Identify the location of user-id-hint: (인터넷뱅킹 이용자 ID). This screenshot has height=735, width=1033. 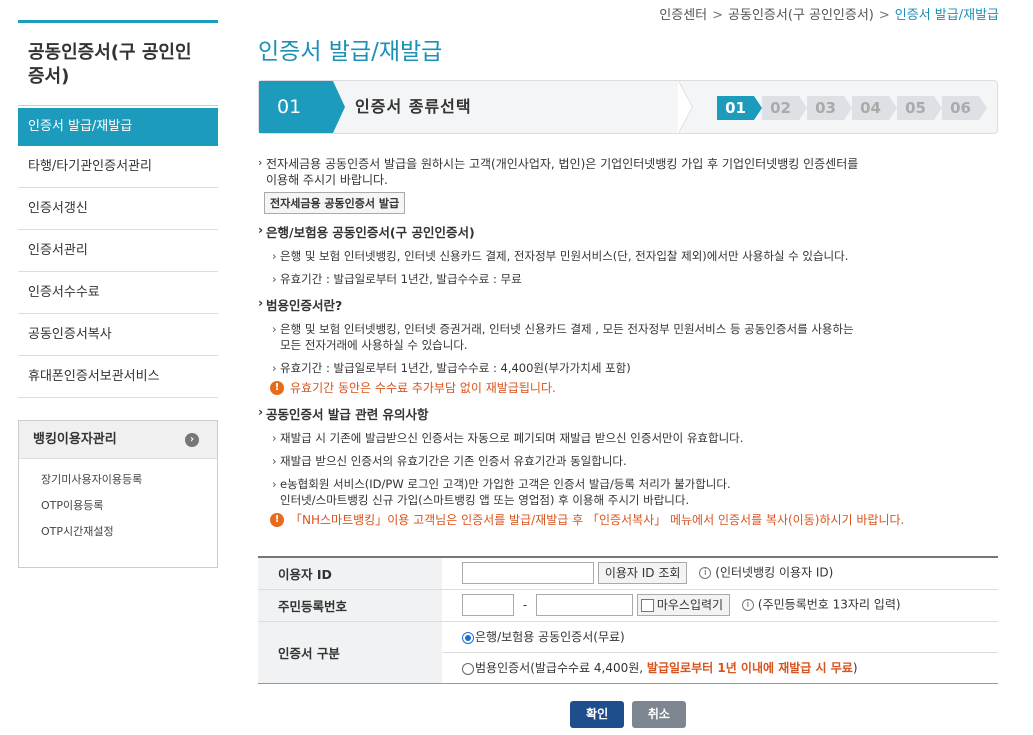
(774, 572).